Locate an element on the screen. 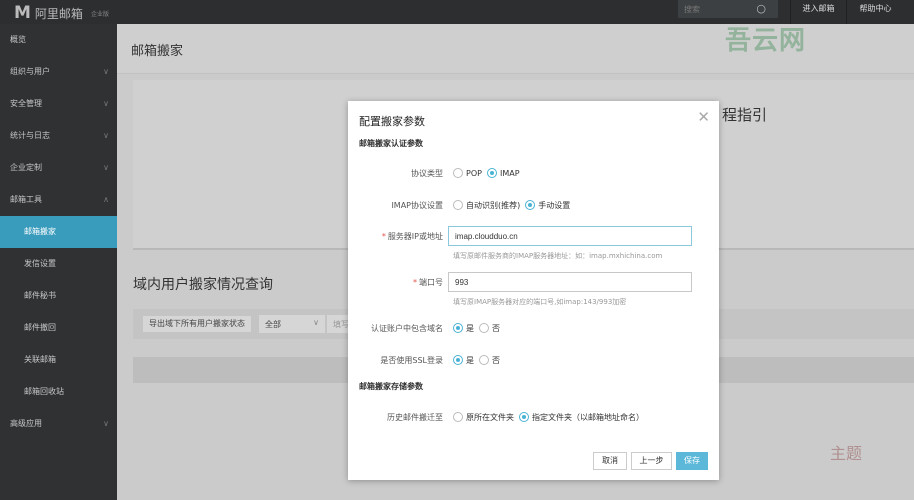 The height and width of the screenshot is (500, 914). app-name: 阿里邮箱 is located at coordinates (58, 13).